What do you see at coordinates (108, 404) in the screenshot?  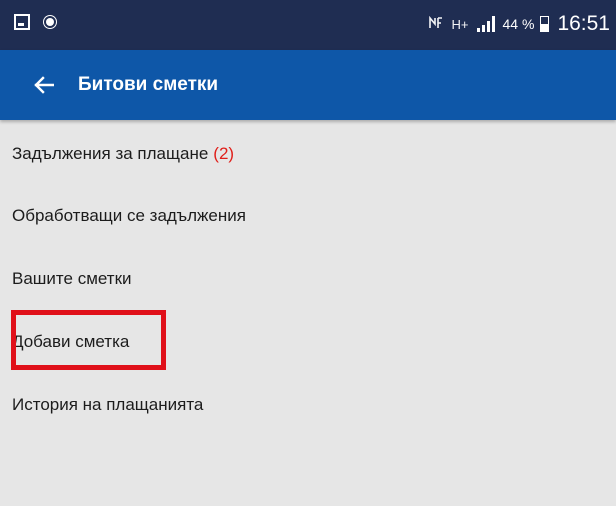 I see `menu-item-label: История на плащанията` at bounding box center [108, 404].